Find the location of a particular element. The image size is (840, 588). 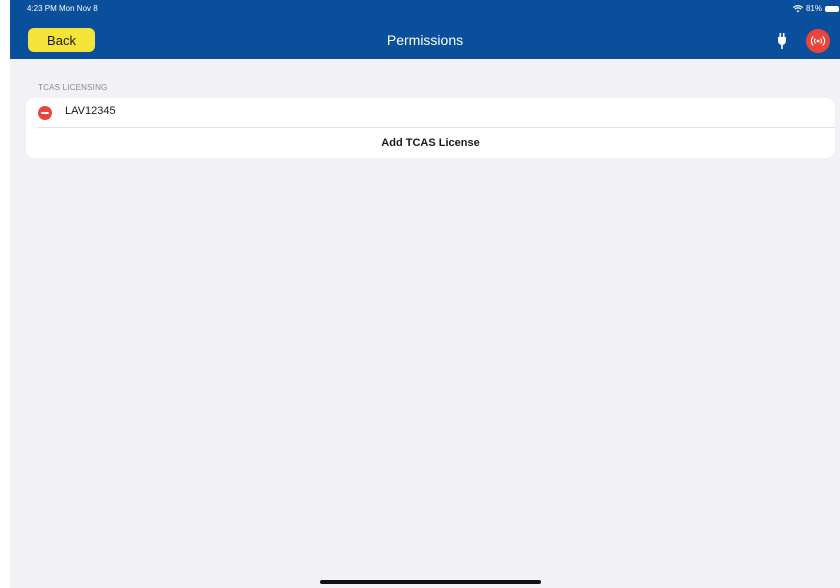

battery-icon is located at coordinates (832, 8).